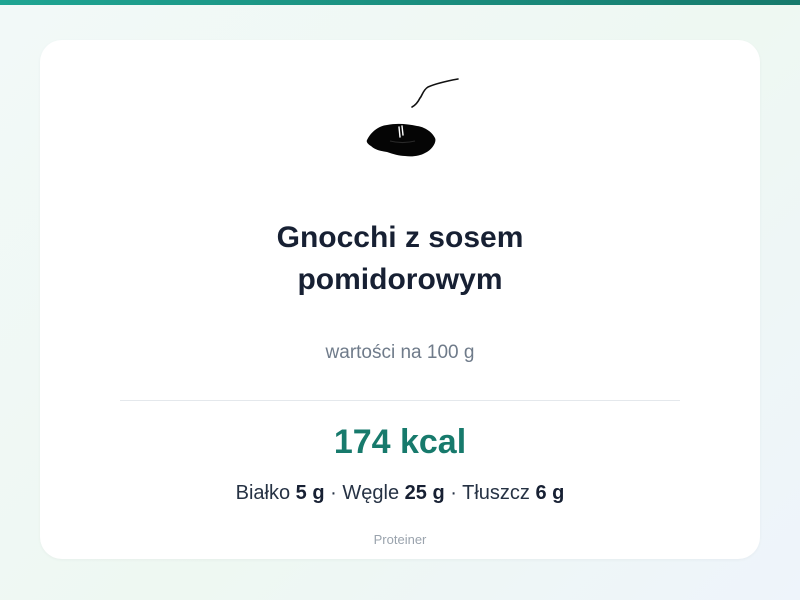 The height and width of the screenshot is (600, 800). What do you see at coordinates (263, 493) in the screenshot?
I see `protein-label: Białko` at bounding box center [263, 493].